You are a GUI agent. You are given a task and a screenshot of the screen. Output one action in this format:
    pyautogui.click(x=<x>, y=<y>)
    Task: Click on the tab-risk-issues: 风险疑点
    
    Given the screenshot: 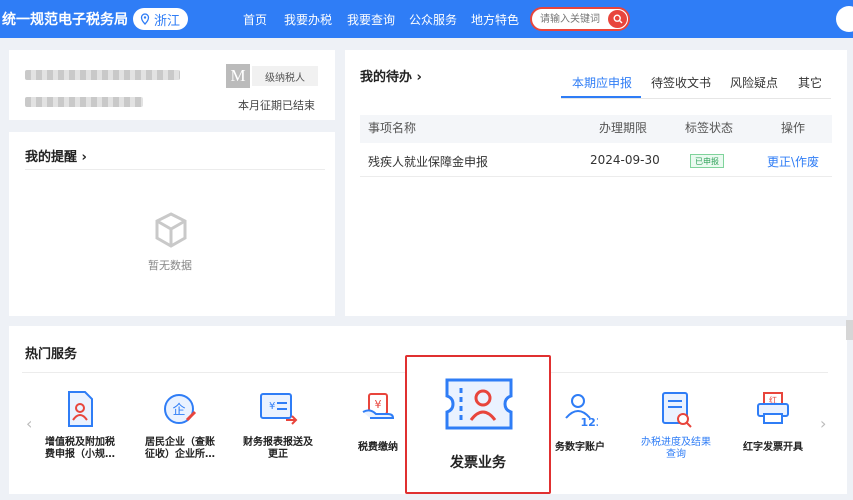 What is the action you would take?
    pyautogui.click(x=754, y=82)
    